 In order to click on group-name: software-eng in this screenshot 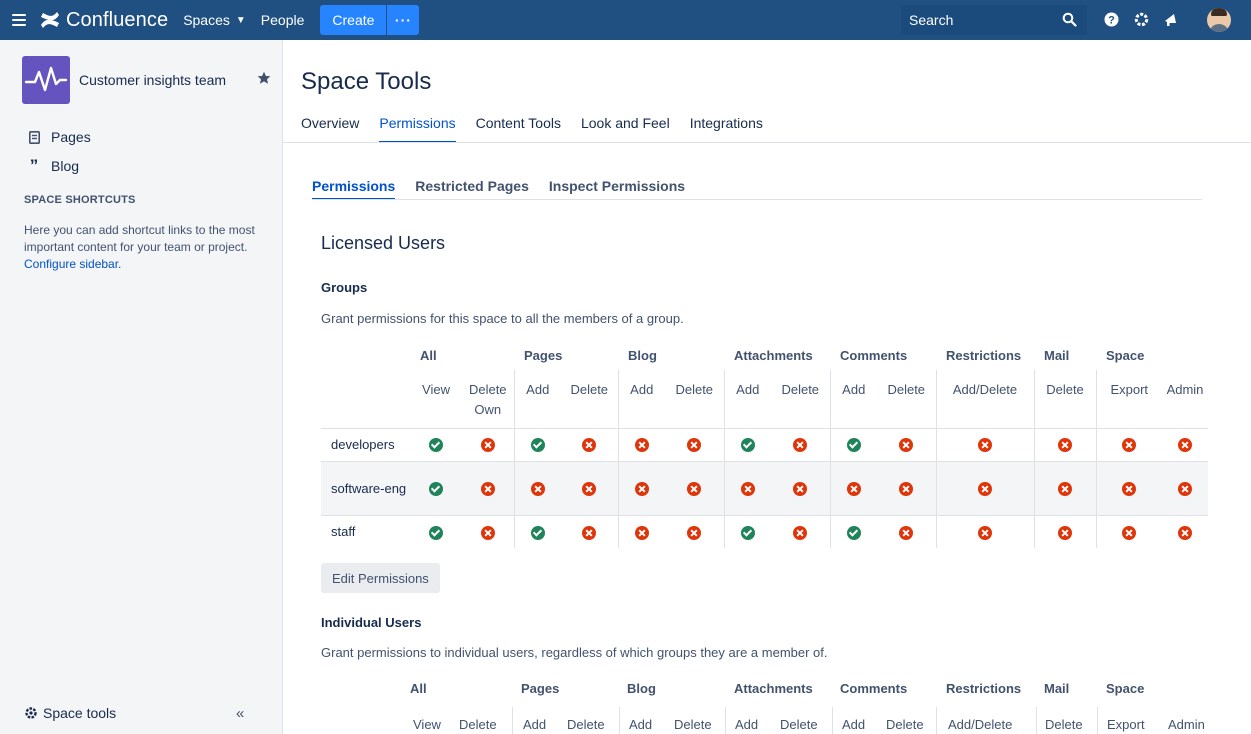, I will do `click(365, 487)`.